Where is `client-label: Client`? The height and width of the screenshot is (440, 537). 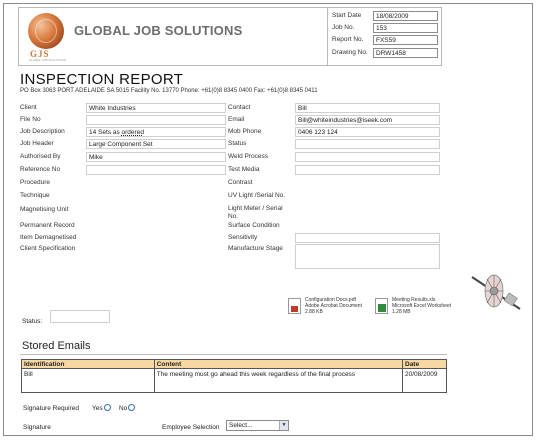
client-label: Client is located at coordinates (28, 107).